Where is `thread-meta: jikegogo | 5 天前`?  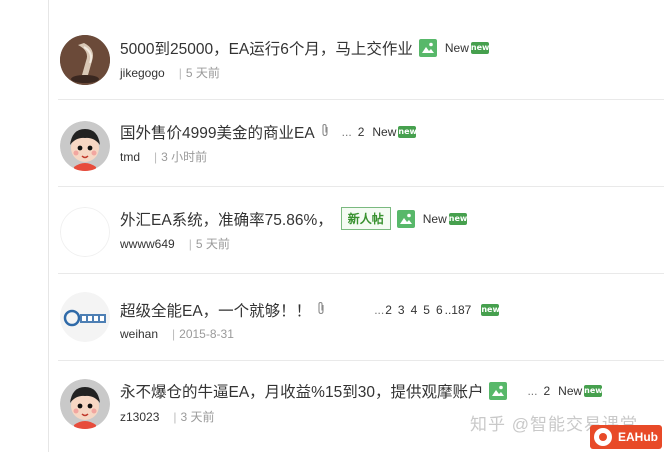
thread-meta: jikegogo | 5 天前 is located at coordinates (170, 72).